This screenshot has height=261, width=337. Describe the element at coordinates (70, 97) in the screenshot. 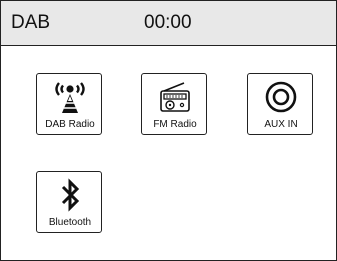

I see `dab-radio-icon` at that location.